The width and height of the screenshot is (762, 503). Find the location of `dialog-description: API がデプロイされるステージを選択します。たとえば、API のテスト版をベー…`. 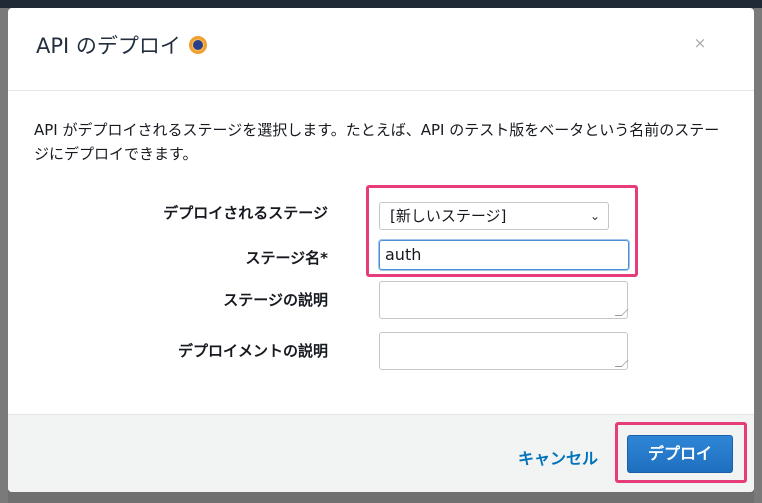

dialog-description: API がデプロイされるステージを選択します。たとえば、API のテスト版をベー… is located at coordinates (377, 142).